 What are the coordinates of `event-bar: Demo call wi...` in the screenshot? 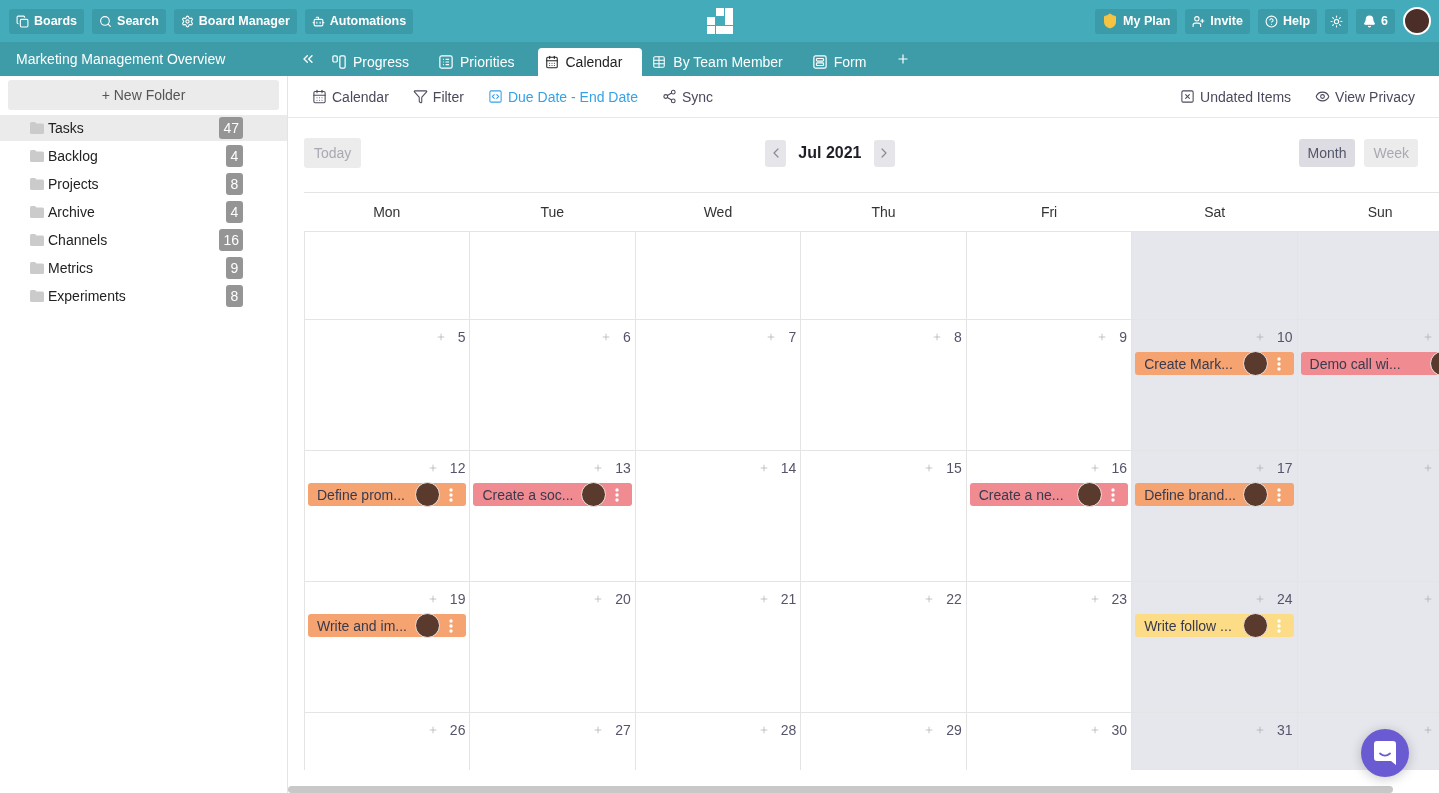 It's located at (1369, 363).